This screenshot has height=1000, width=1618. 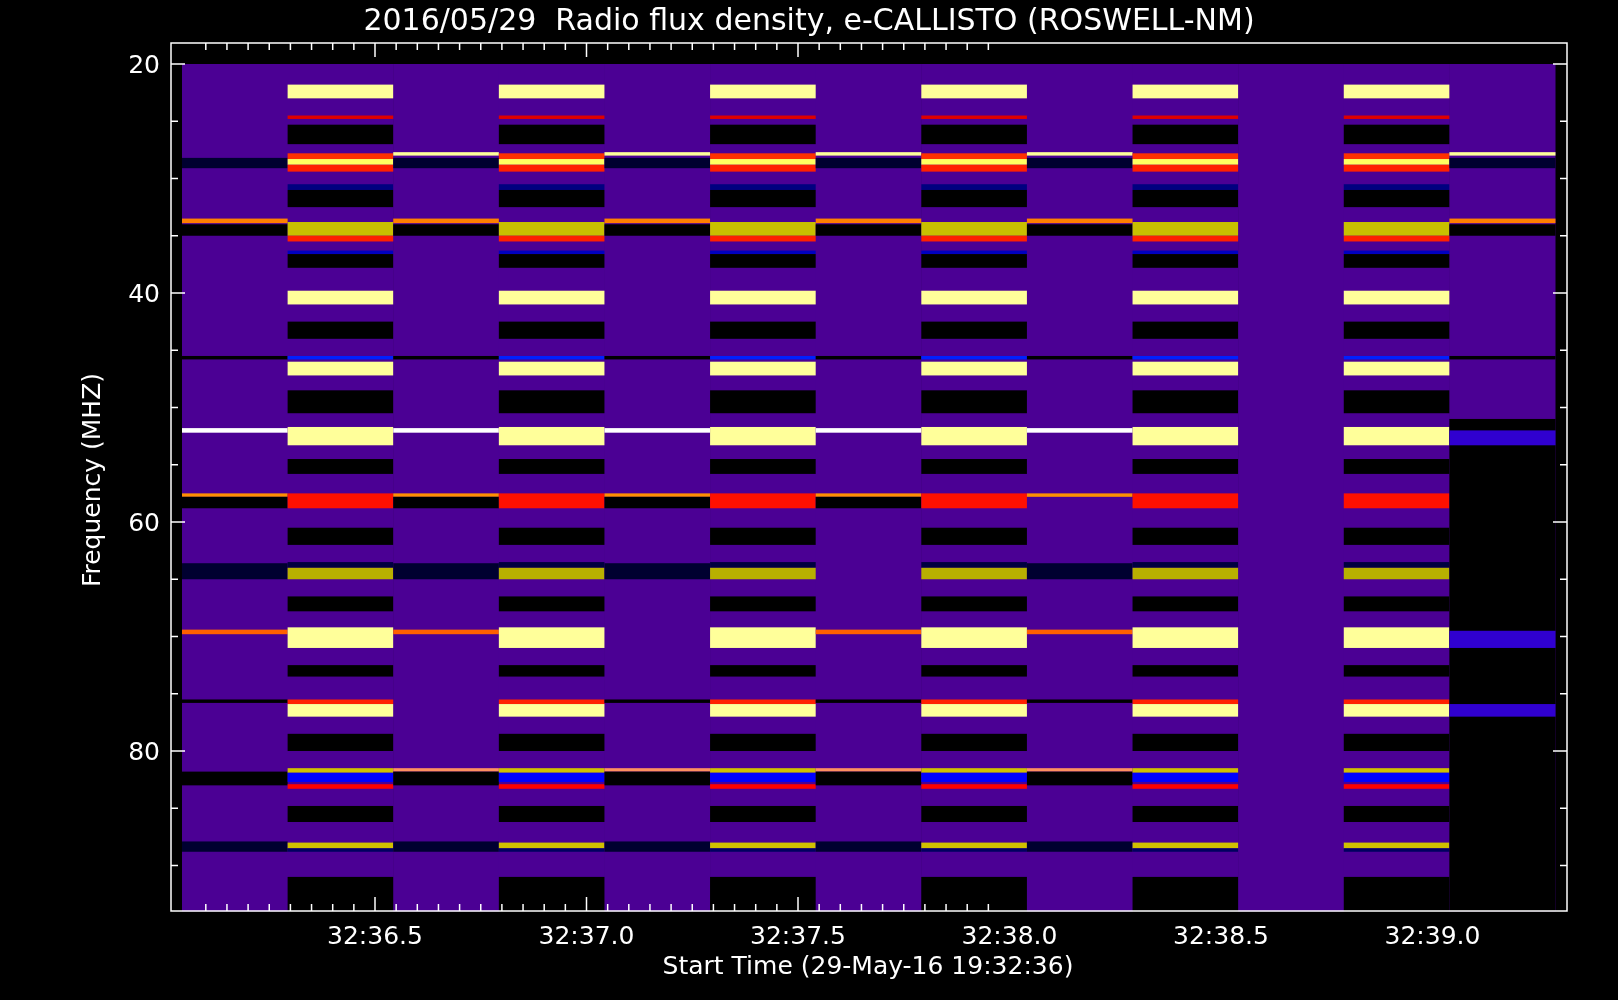 What do you see at coordinates (91, 480) in the screenshot?
I see `y-axis-label: Frequency (MHZ)` at bounding box center [91, 480].